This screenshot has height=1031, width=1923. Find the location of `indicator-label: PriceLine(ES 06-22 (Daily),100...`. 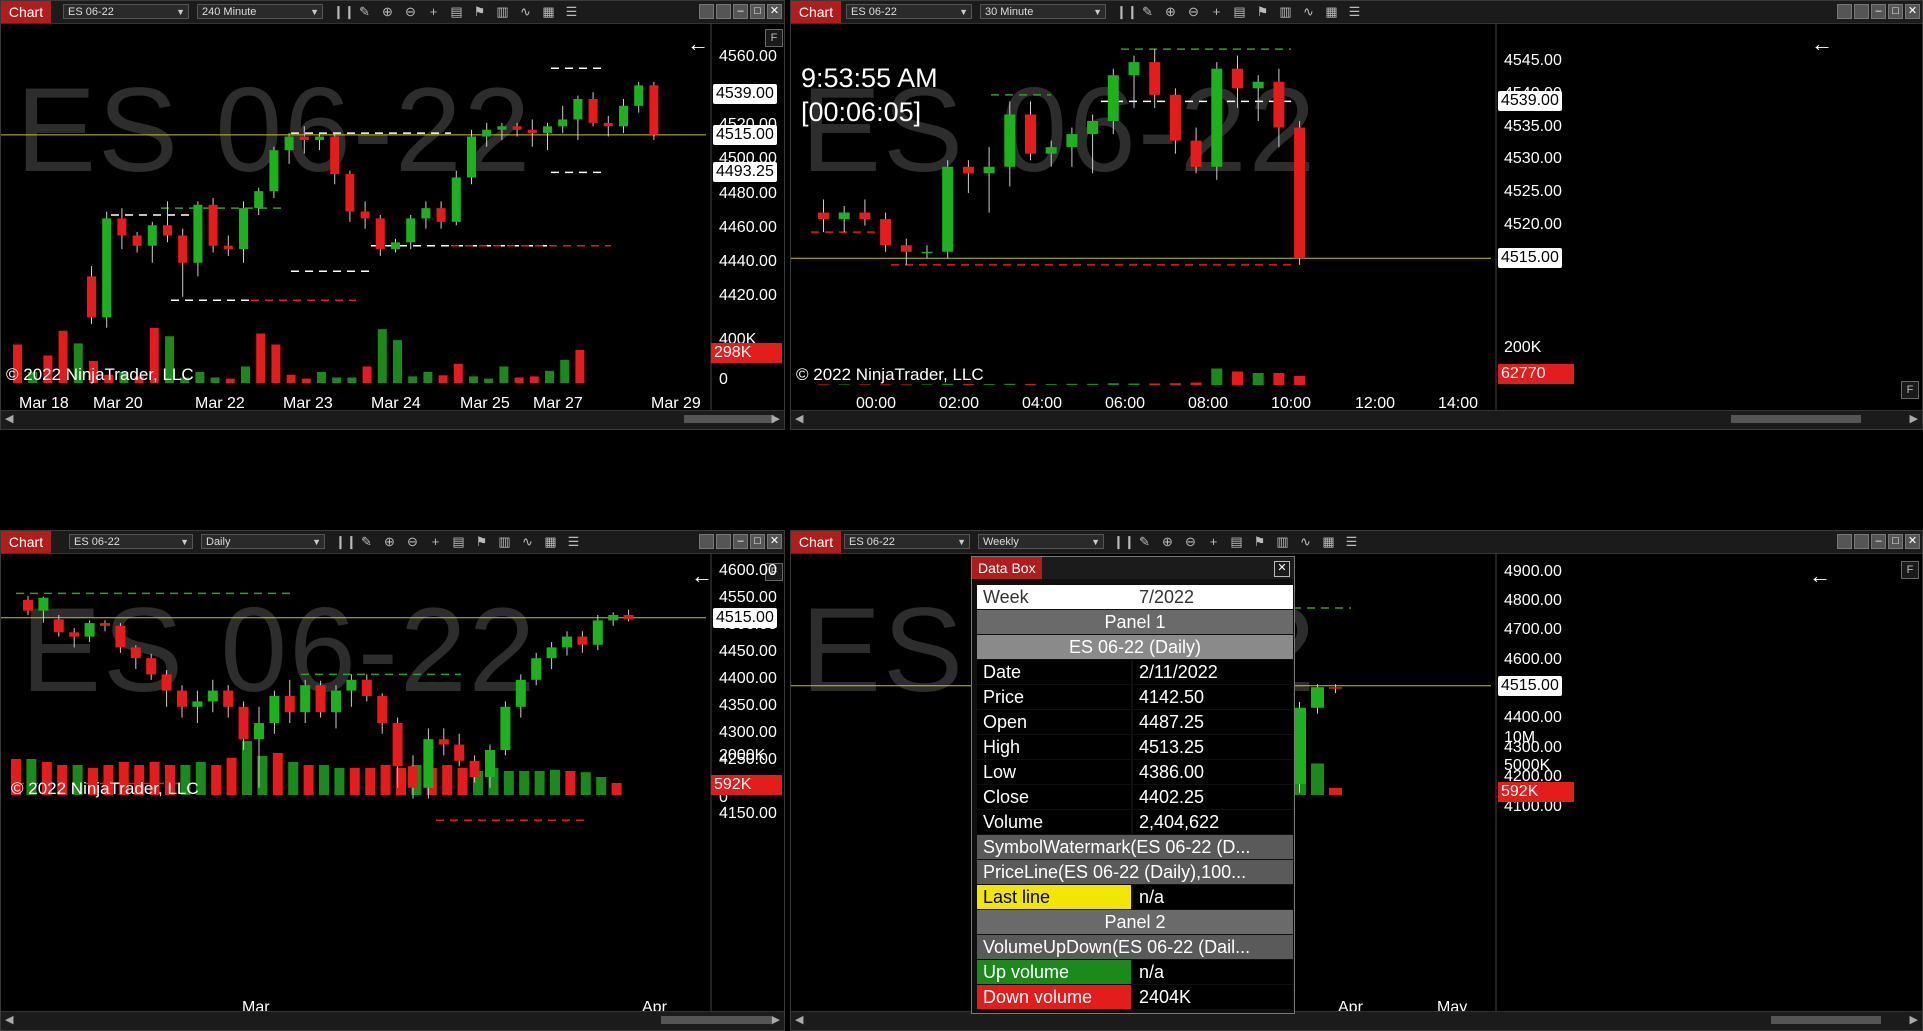

indicator-label: PriceLine(ES 06-22 (Daily),100... is located at coordinates (1135, 872).